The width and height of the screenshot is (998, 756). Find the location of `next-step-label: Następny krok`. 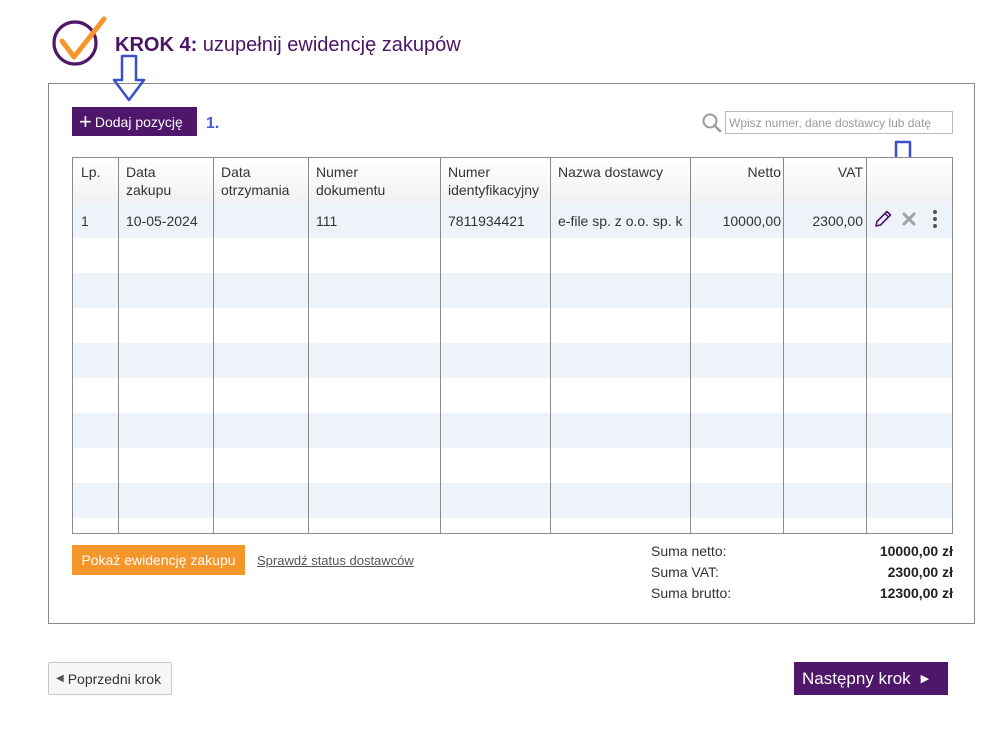

next-step-label: Następny krok is located at coordinates (856, 678).